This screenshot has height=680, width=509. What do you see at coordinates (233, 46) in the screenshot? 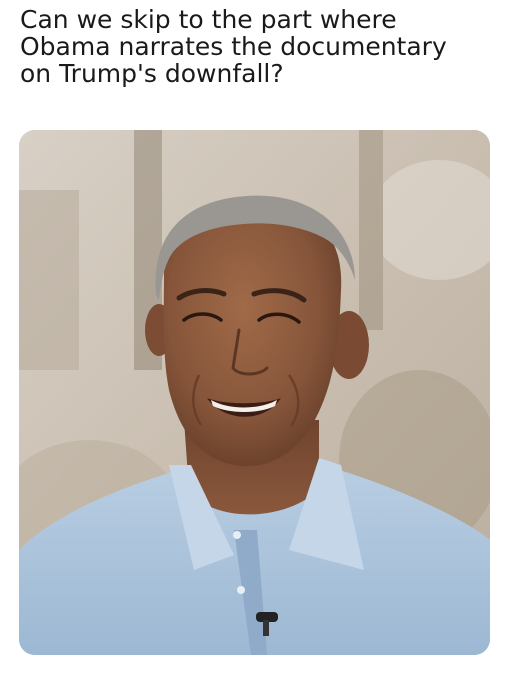
I see `caption-line-2: Obama narrates the documentary` at bounding box center [233, 46].